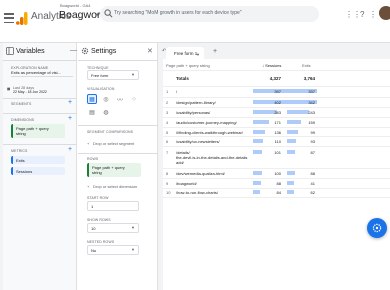  Describe the element at coordinates (176, 91) in the screenshot. I see `row-page-path: /` at that location.